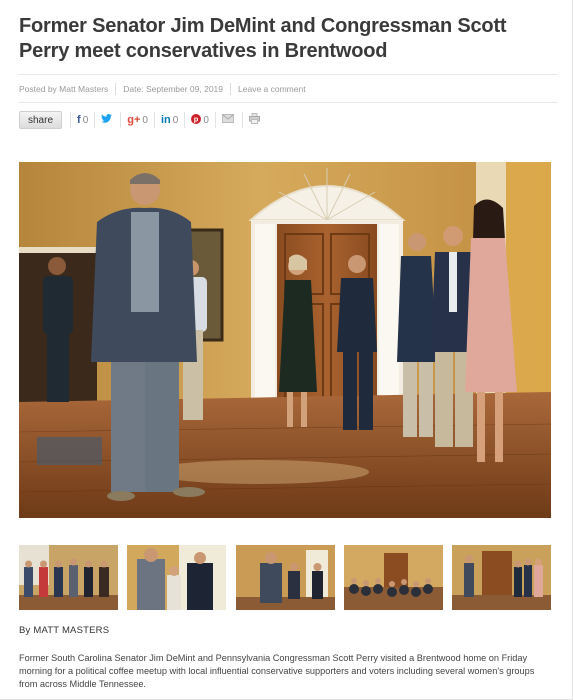 Image resolution: width=573 pixels, height=700 pixels. Describe the element at coordinates (41, 120) in the screenshot. I see `share-button: share` at that location.